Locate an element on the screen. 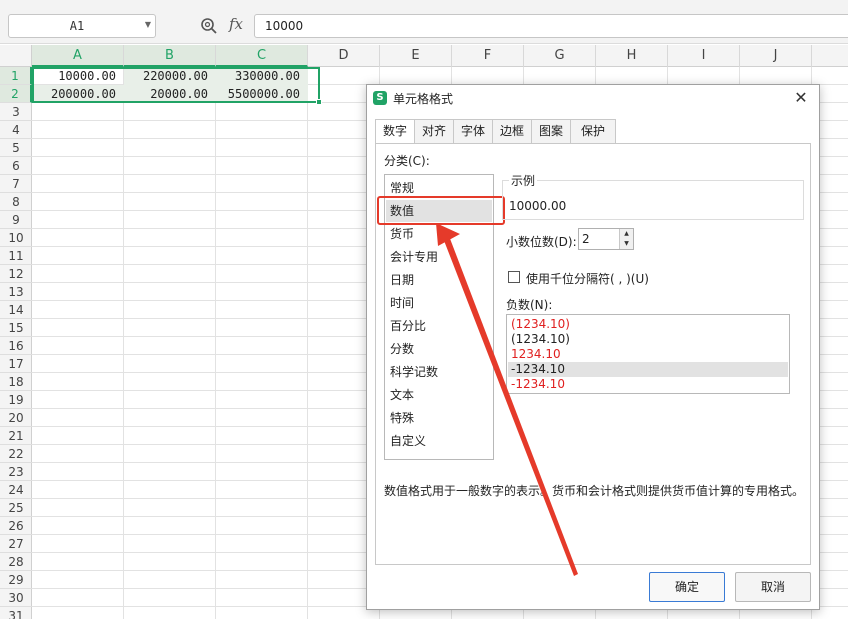  sample-group: 示例 10000.00 is located at coordinates (653, 196).